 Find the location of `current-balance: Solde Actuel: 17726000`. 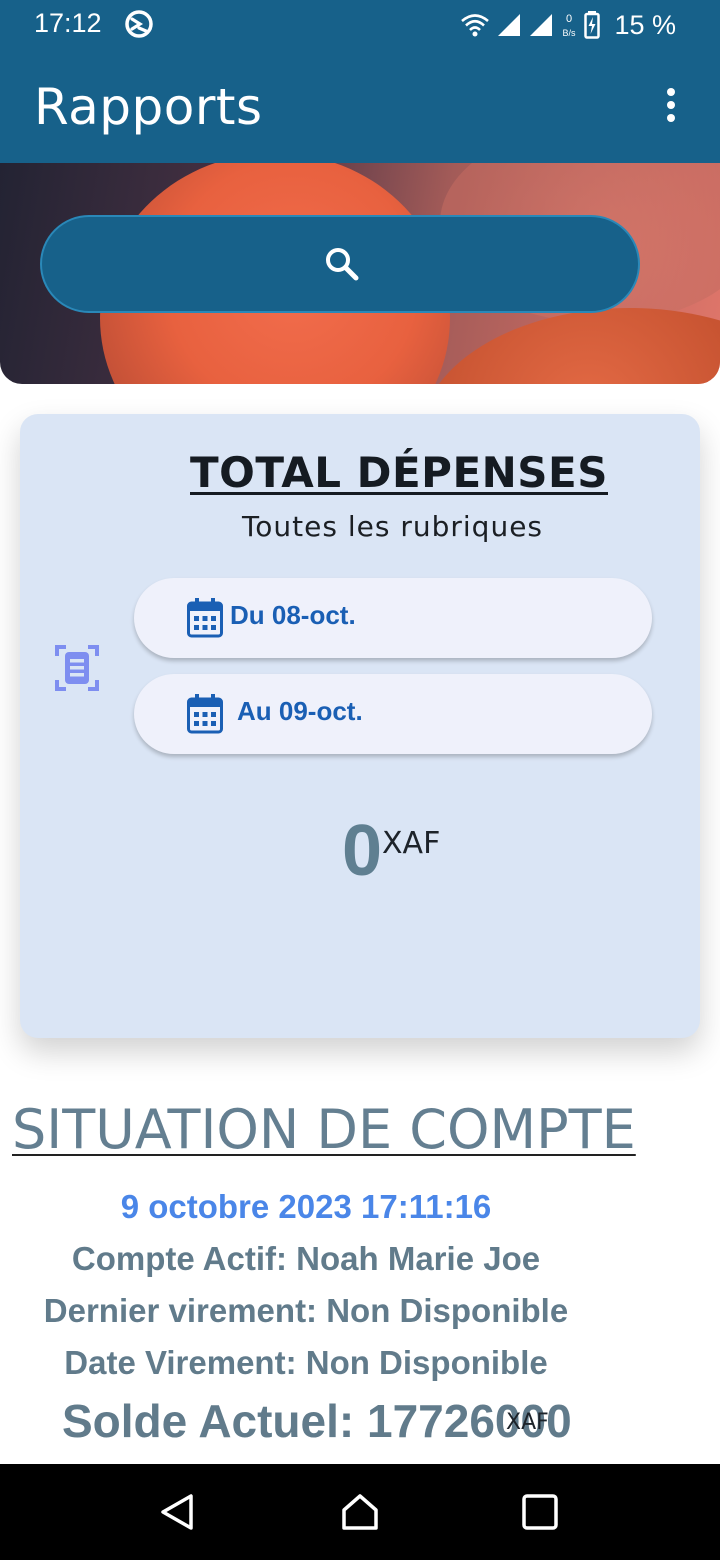

current-balance: Solde Actuel: 17726000 is located at coordinates (317, 1421).